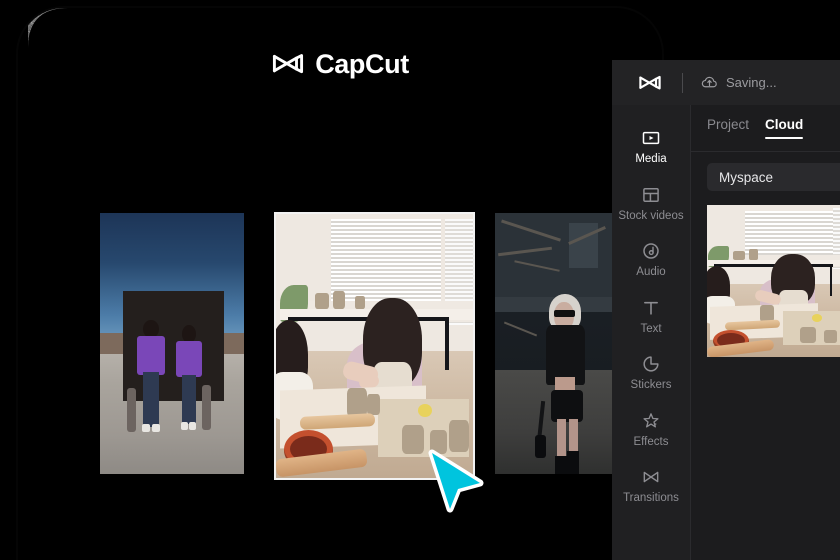  I want to click on media-play-frame-icon, so click(651, 138).